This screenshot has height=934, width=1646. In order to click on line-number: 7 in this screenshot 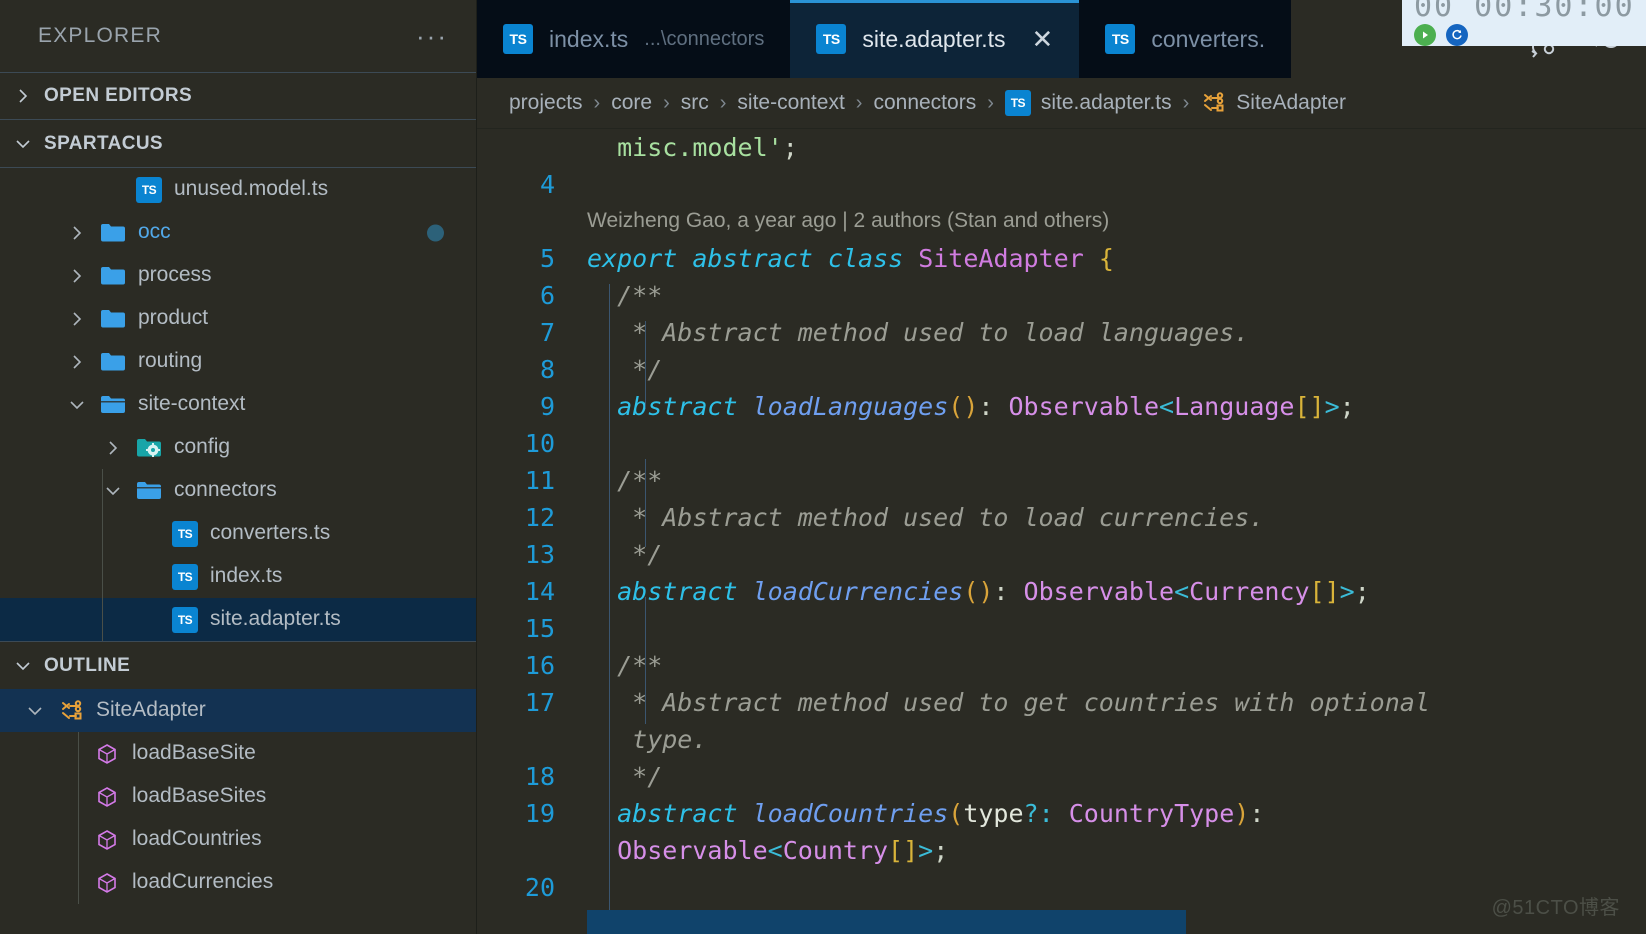, I will do `click(547, 332)`.